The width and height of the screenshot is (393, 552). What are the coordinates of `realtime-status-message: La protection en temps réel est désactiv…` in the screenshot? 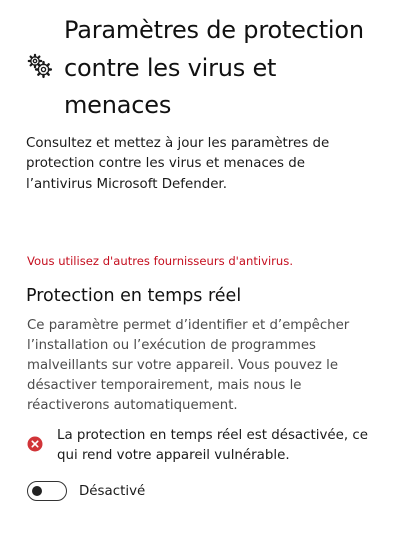 It's located at (212, 446).